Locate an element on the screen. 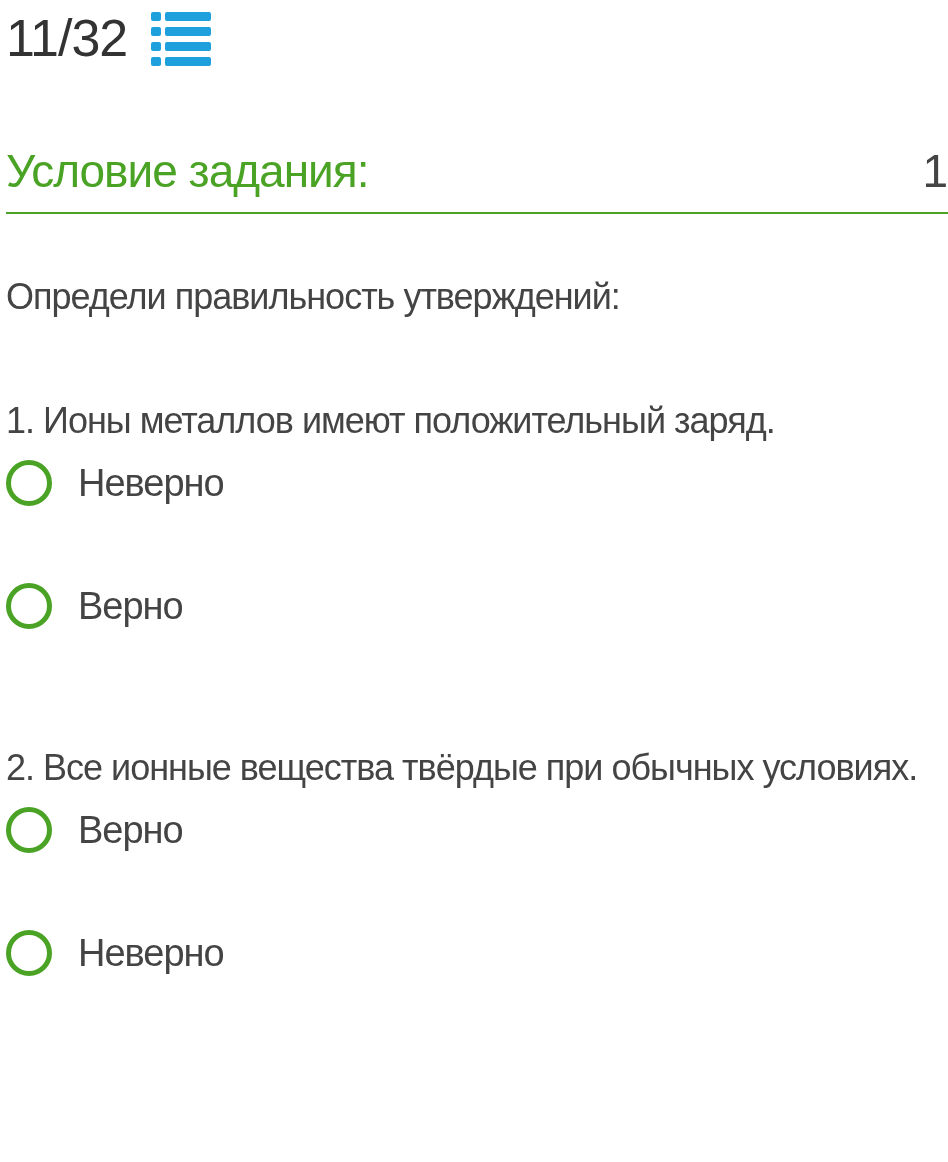 The image size is (948, 1162). question-text: 2. Все ионные вещества твёрдые при обычных условиях. is located at coordinates (462, 768).